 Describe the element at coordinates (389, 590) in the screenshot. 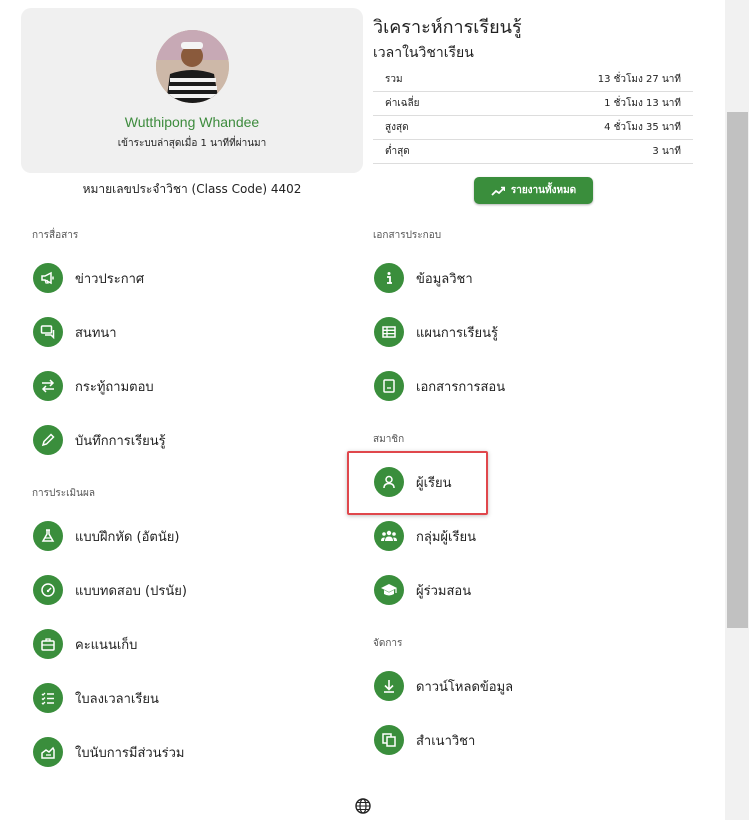

I see `graduation-cap-icon` at that location.